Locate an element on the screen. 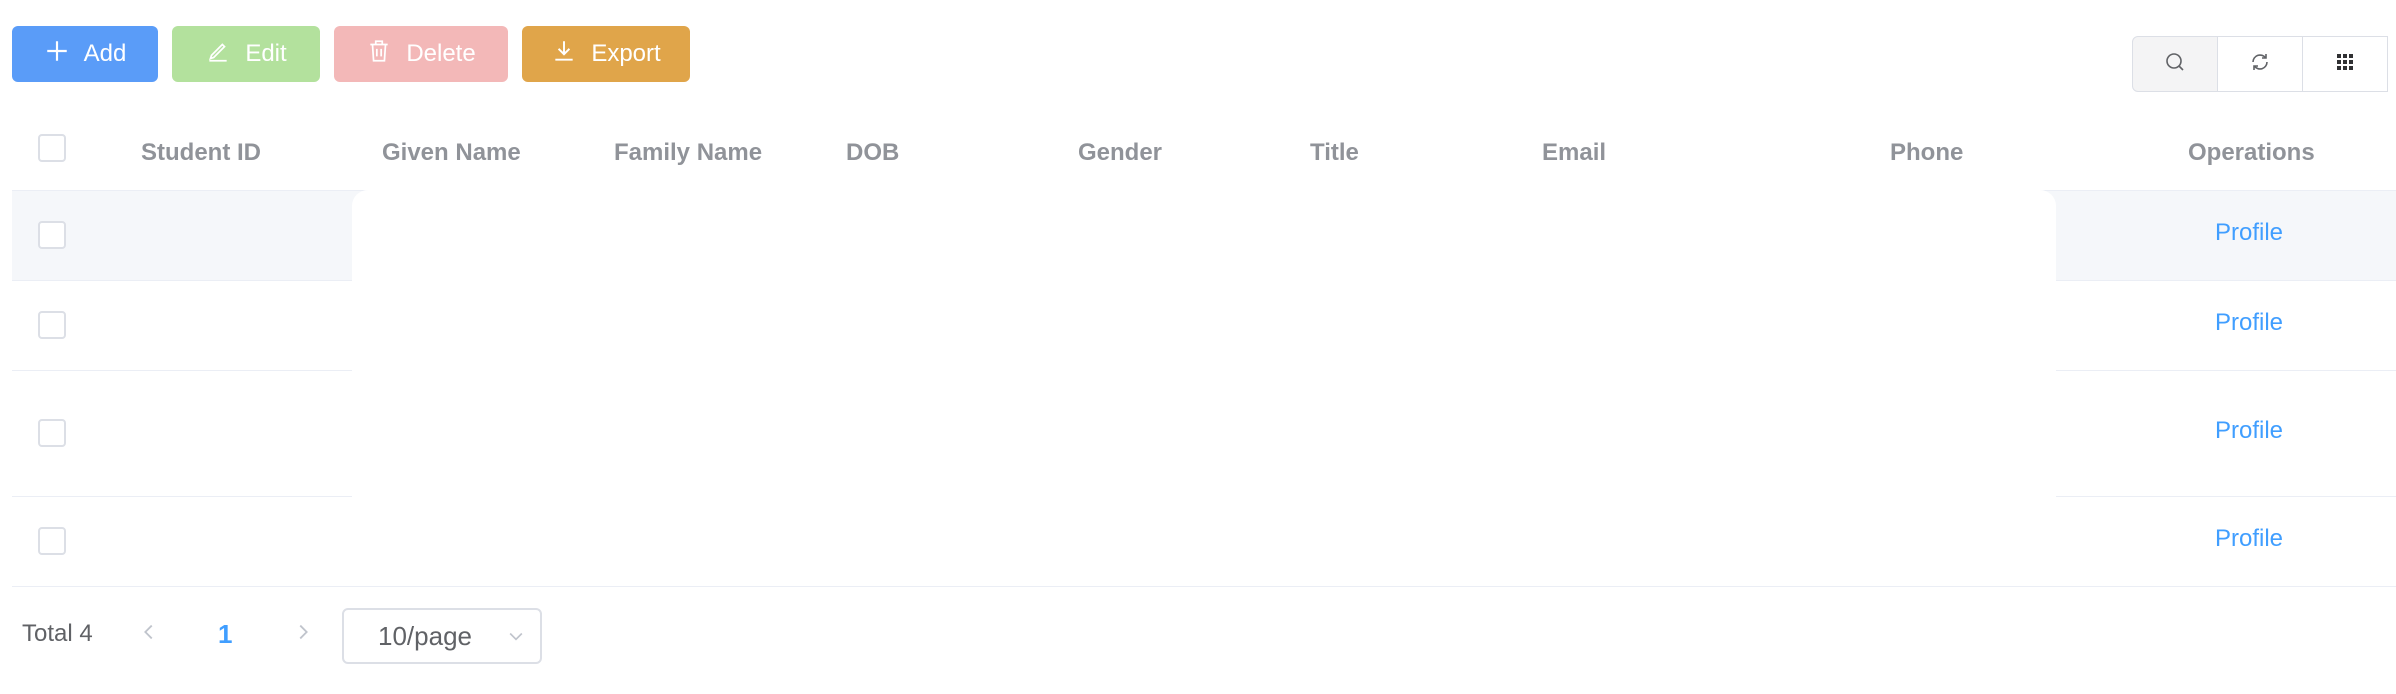  add-button-label: Add is located at coordinates (105, 53).